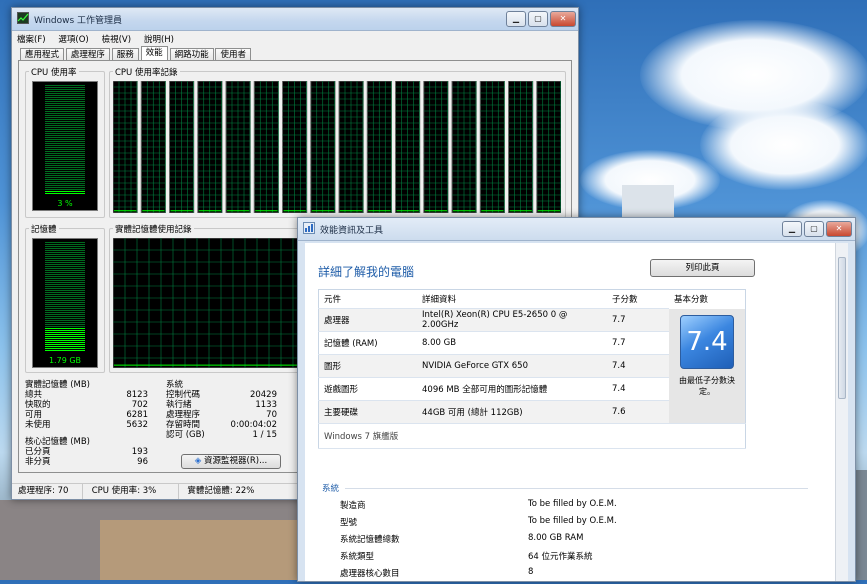 This screenshot has height=584, width=867. What do you see at coordinates (23, 18) in the screenshot?
I see `task-manager-icon` at bounding box center [23, 18].